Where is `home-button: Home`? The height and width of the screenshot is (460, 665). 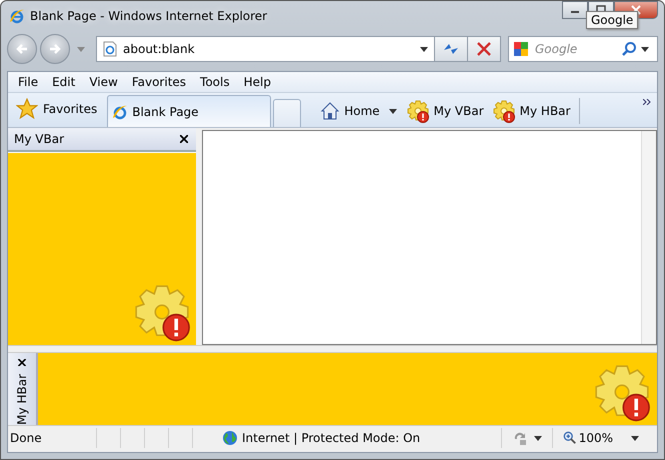
home-button: Home is located at coordinates (350, 111).